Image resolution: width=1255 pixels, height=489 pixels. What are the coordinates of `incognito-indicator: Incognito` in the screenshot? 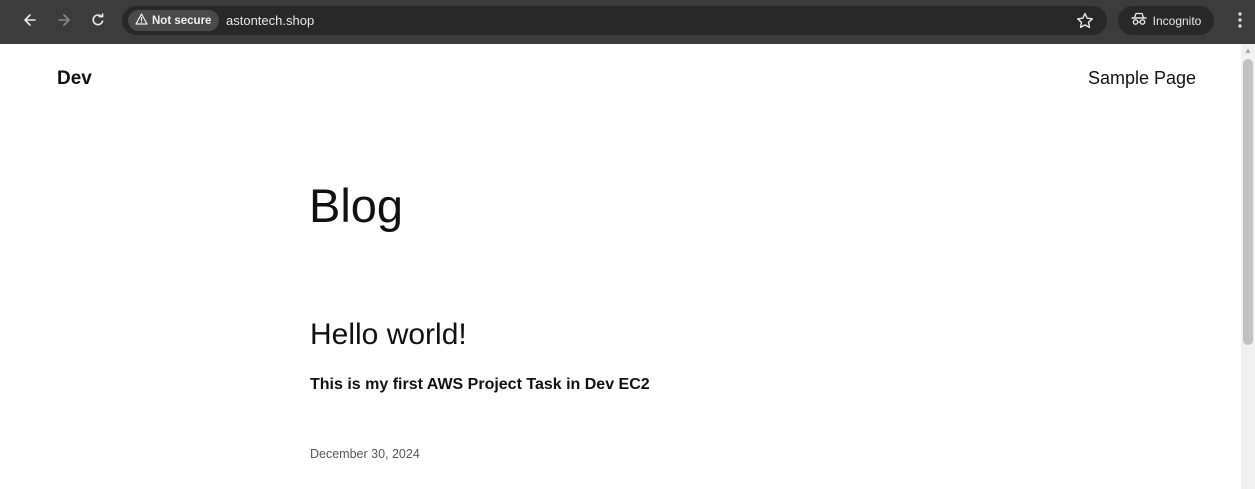 It's located at (1166, 20).